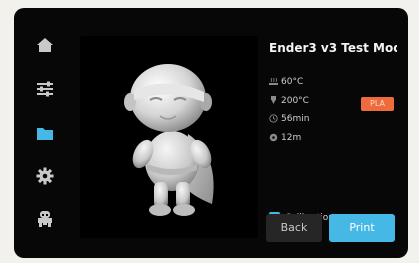 Image resolution: width=419 pixels, height=263 pixels. I want to click on bed-temp-stat: 60°C, so click(286, 81).